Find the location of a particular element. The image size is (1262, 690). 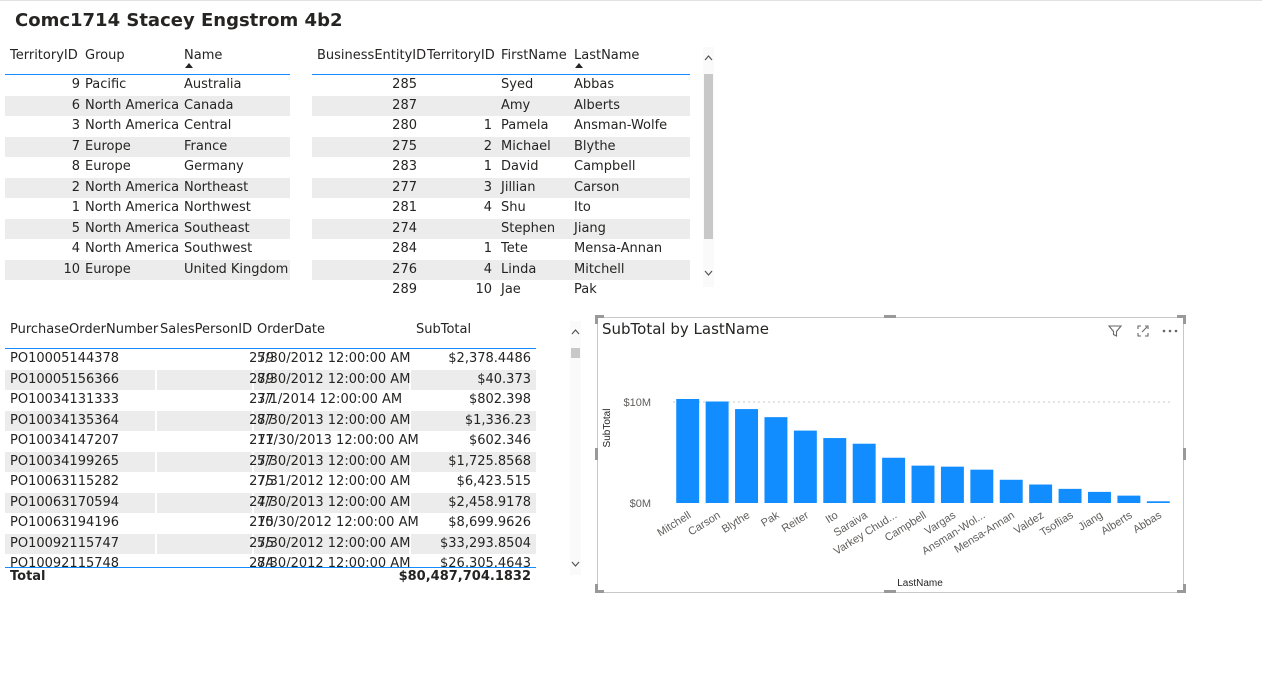

column-header-firstname: FirstName is located at coordinates (534, 55).